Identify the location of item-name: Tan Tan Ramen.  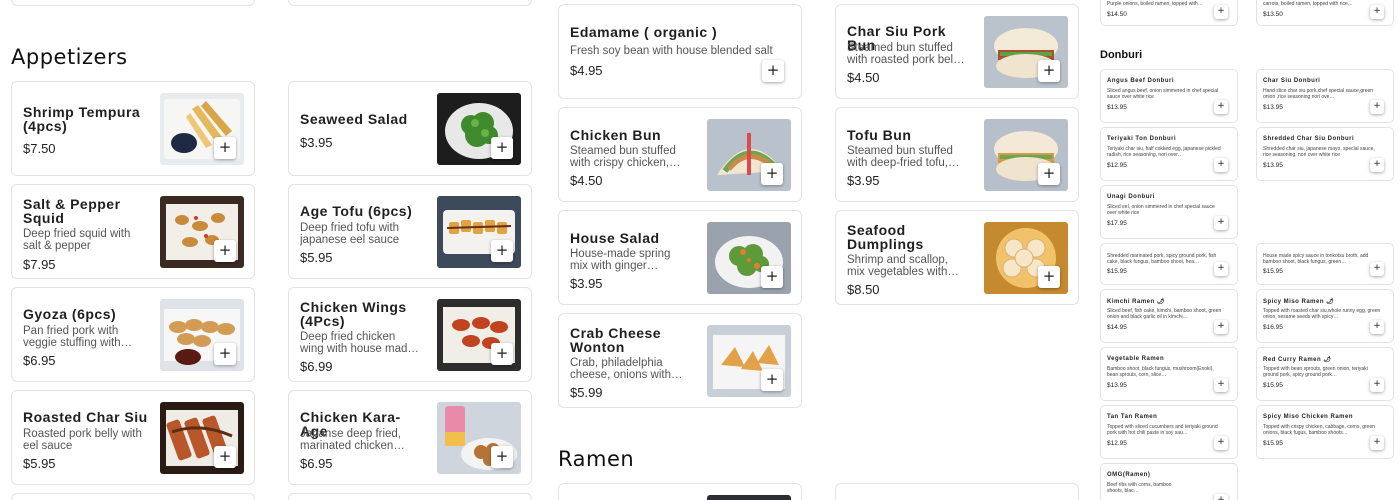
(1132, 417).